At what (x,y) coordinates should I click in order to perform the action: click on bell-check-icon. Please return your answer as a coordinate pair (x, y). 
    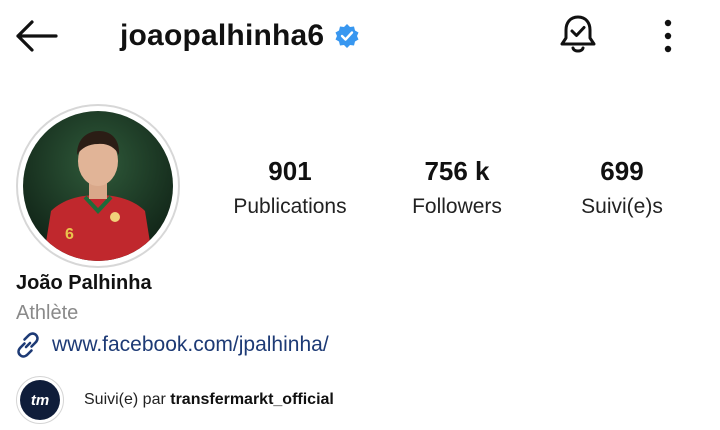
    Looking at the image, I should click on (578, 34).